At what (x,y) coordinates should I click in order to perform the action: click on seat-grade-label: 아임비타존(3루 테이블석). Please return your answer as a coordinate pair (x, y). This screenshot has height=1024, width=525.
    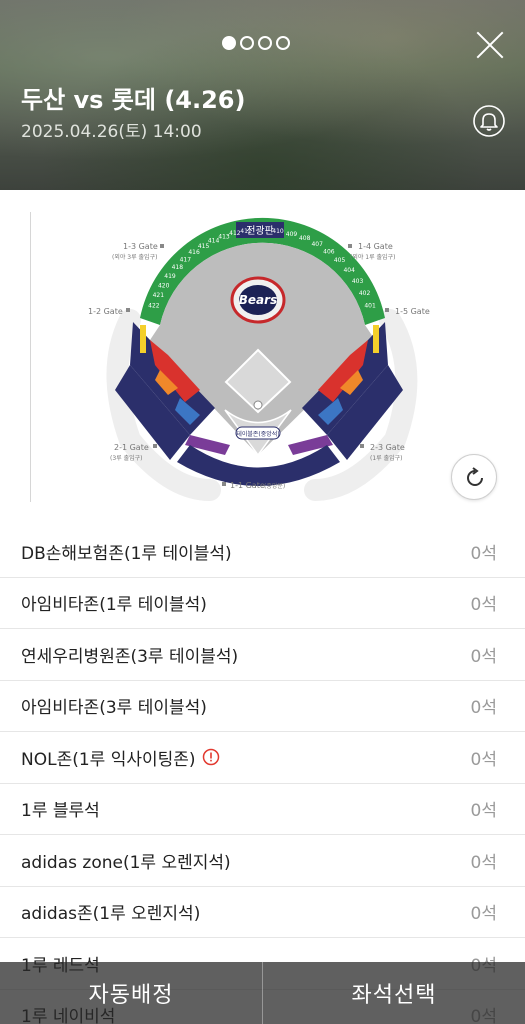
    Looking at the image, I should click on (114, 708).